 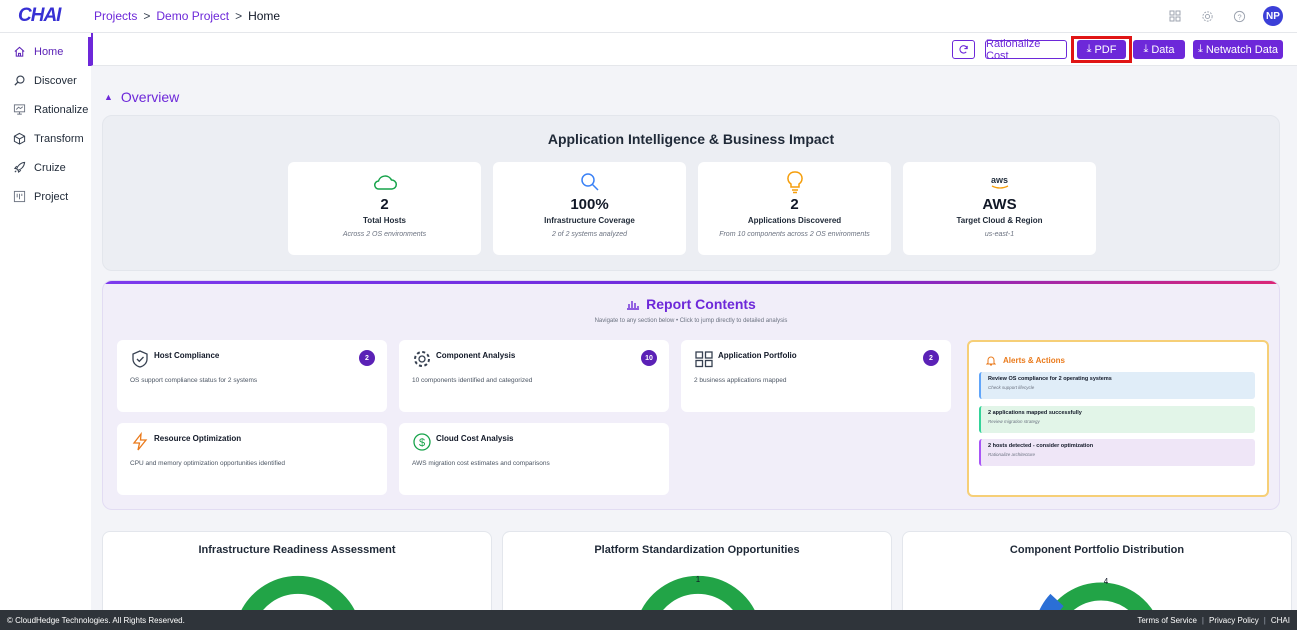 I want to click on stat-card-hosts: 2 Total Hosts Across 2 OS environments, so click(x=384, y=208).